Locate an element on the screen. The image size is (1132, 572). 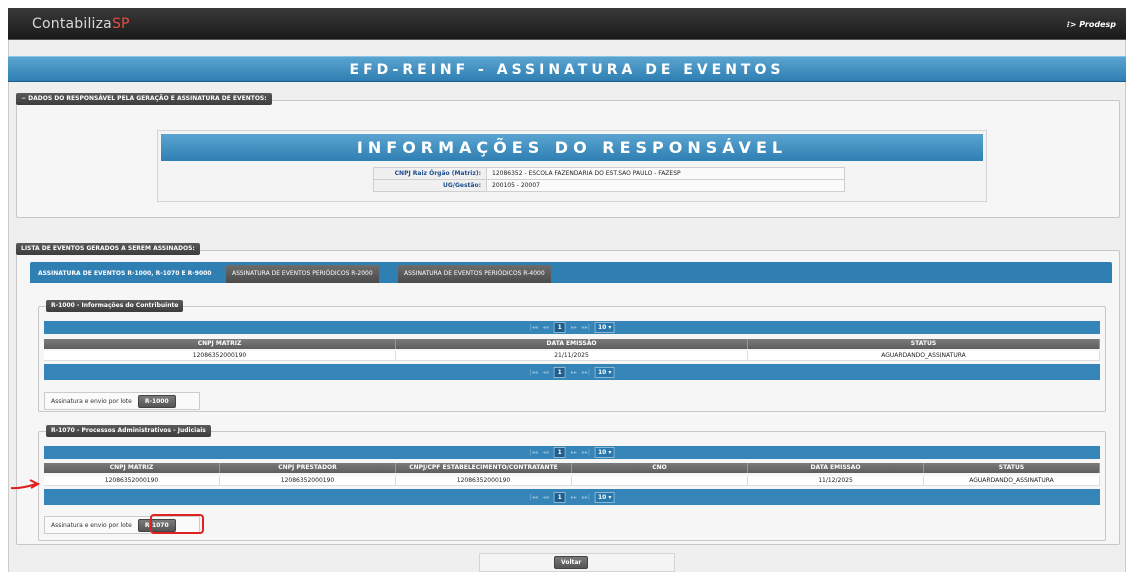
voltar-button: Voltar is located at coordinates (571, 562).